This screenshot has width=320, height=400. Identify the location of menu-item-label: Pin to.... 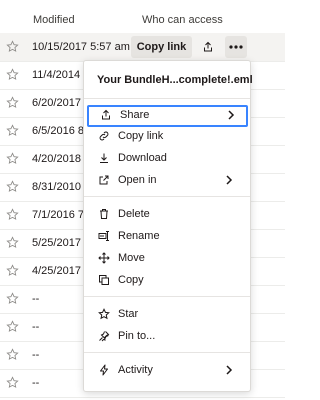
(137, 336).